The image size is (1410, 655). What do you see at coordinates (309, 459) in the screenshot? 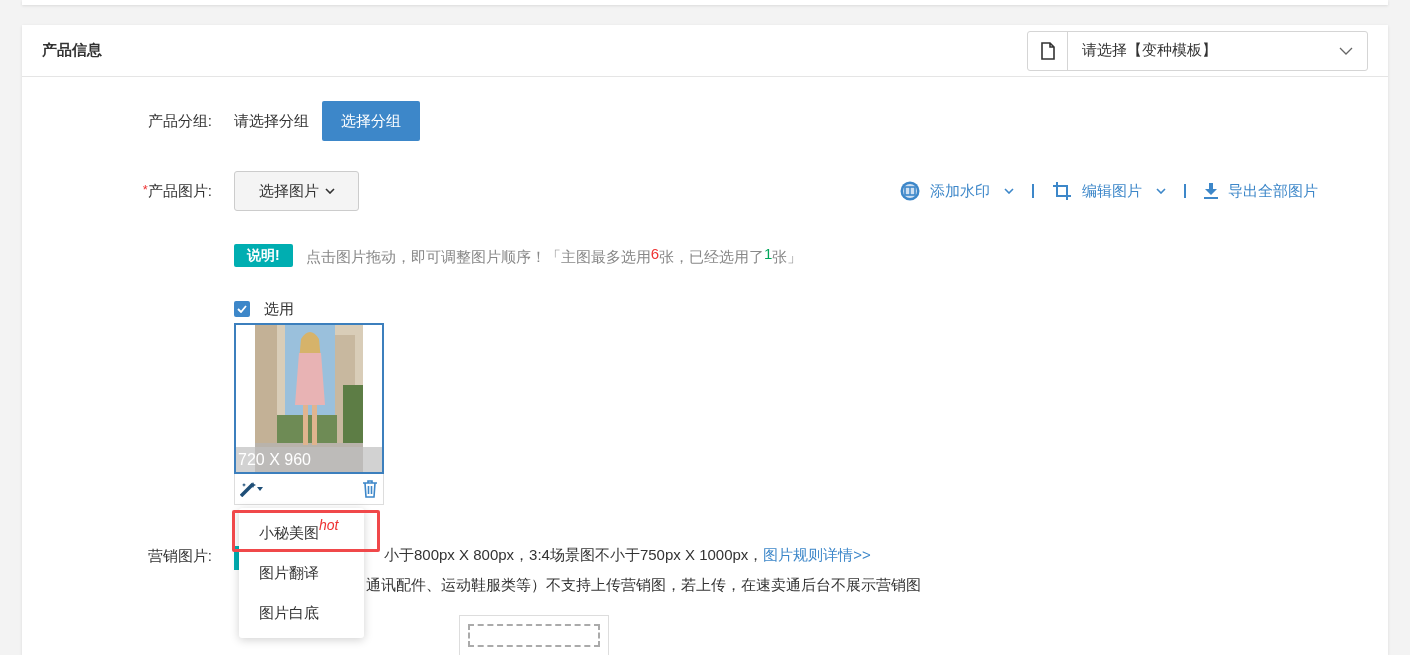
I see `size-overlay: 720 X 960` at bounding box center [309, 459].